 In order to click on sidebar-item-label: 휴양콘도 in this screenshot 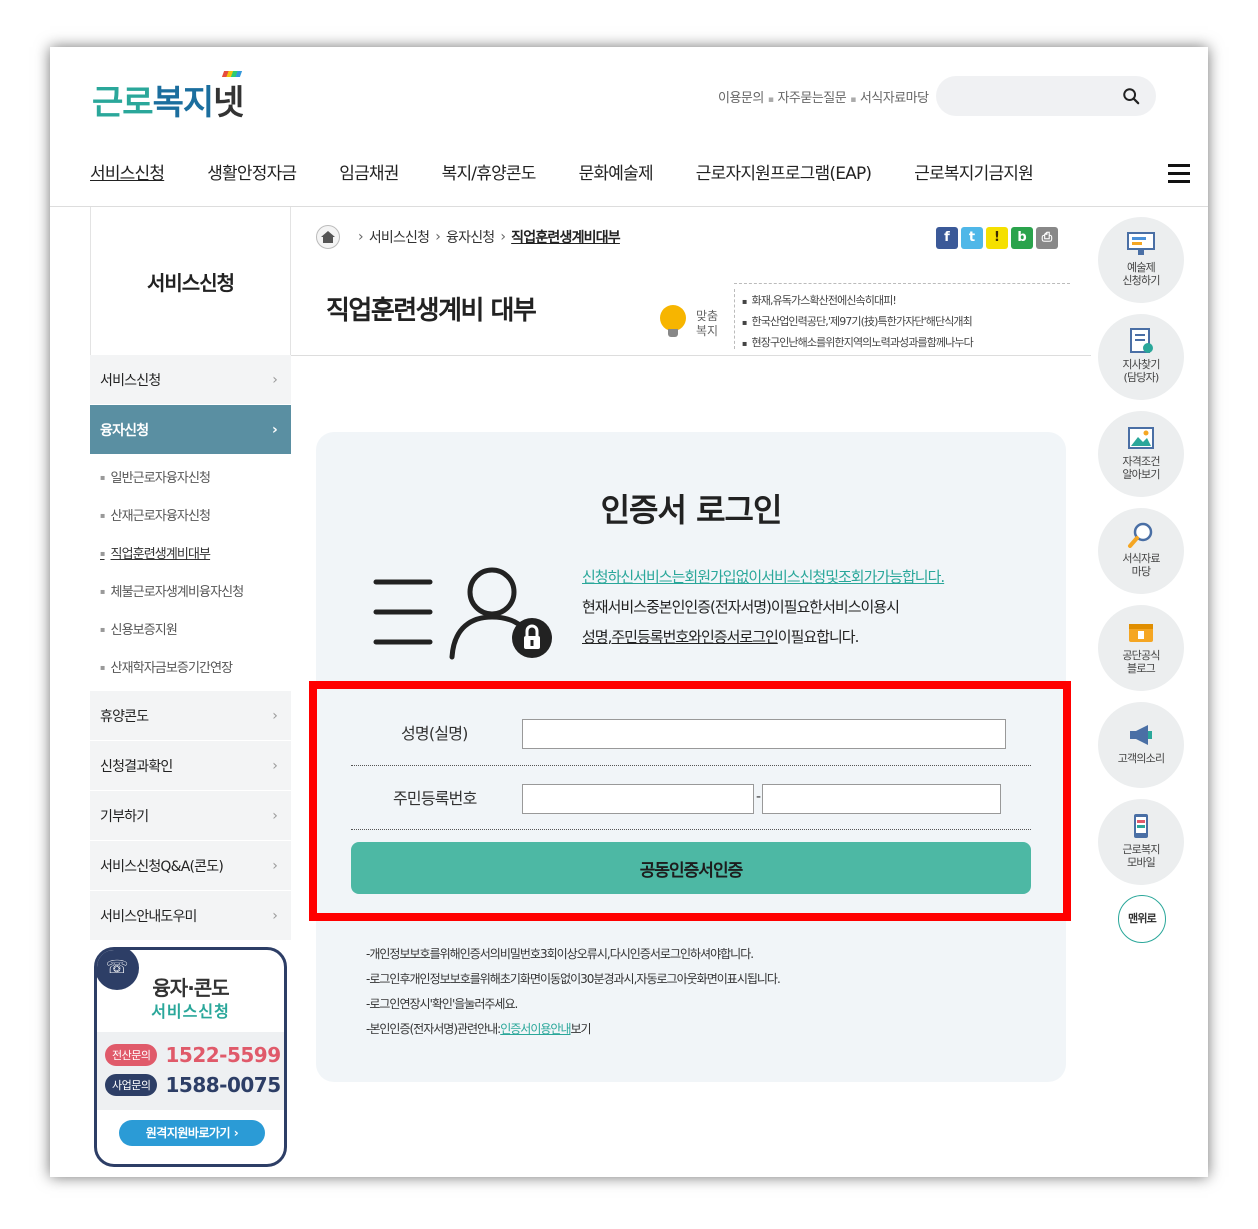, I will do `click(124, 716)`.